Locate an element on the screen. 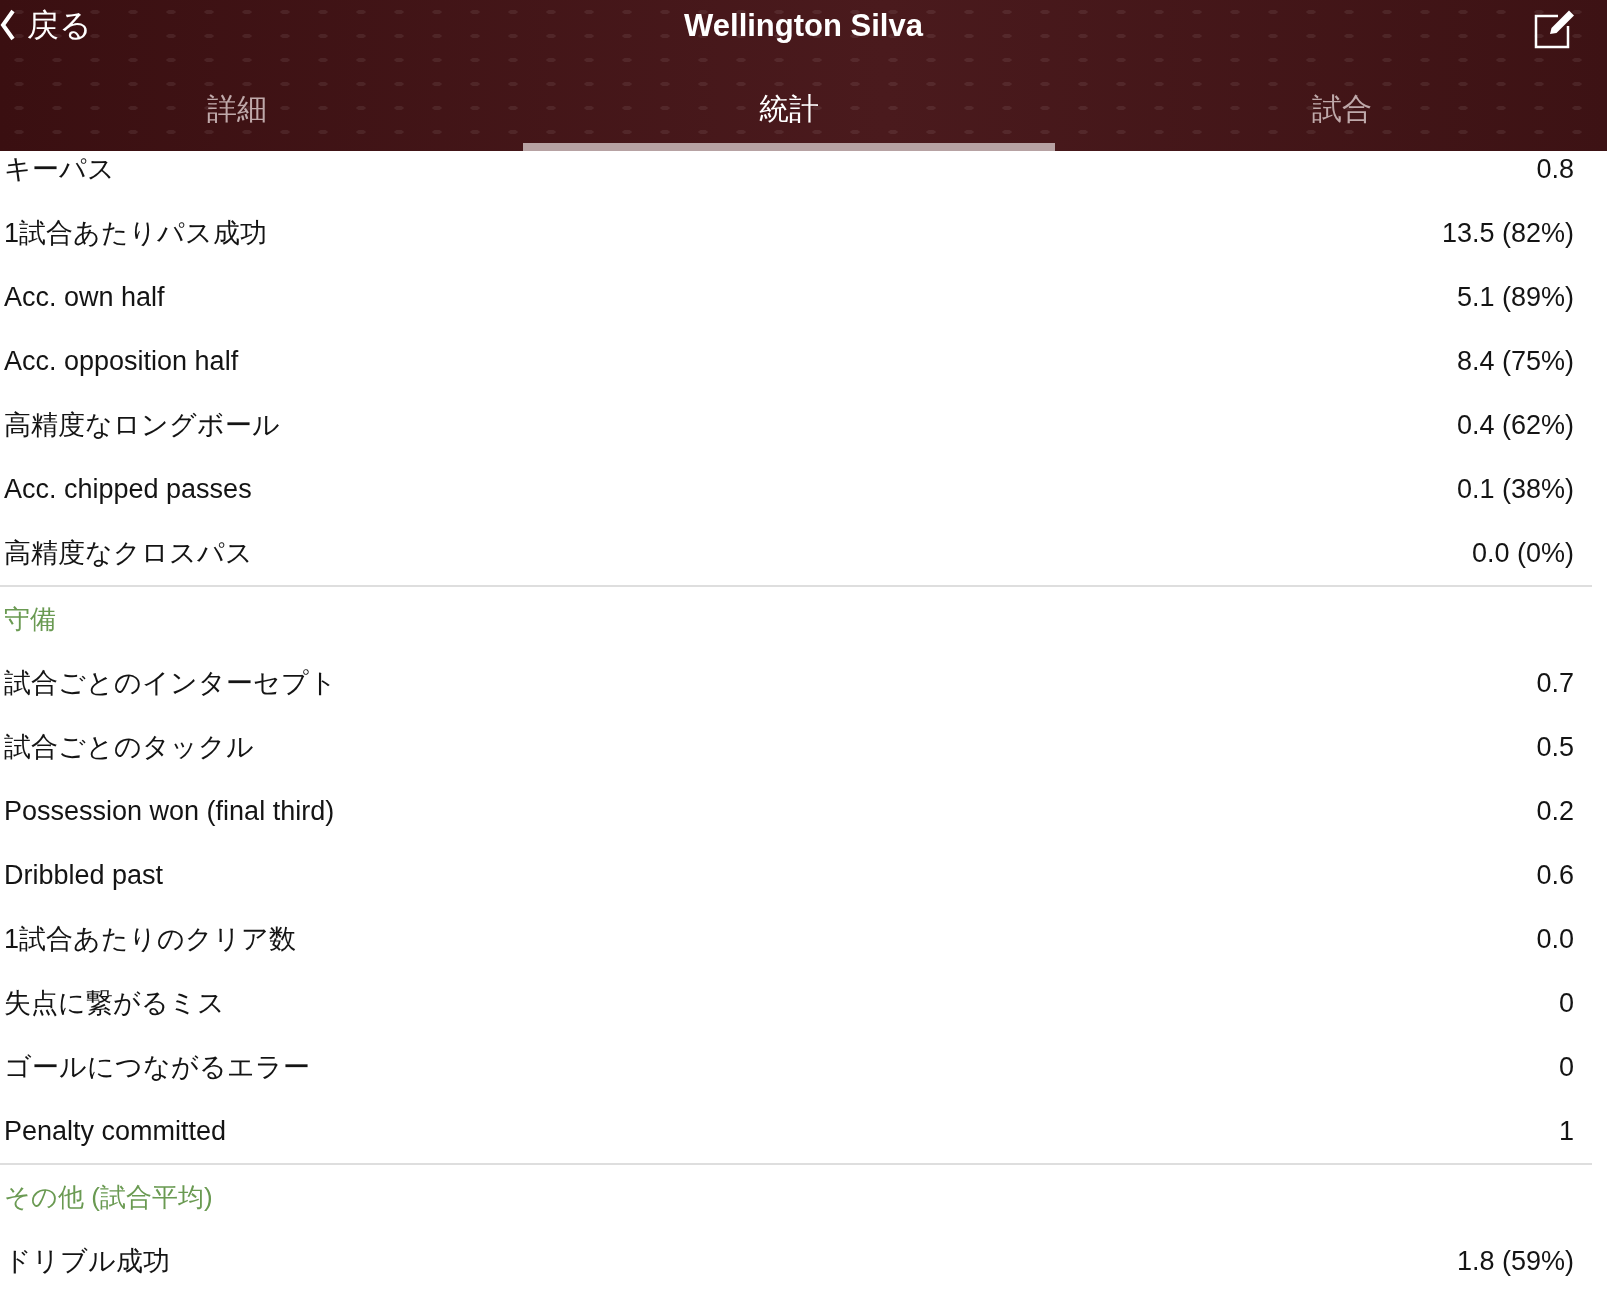  section-heading: その他 (試合平均) is located at coordinates (108, 1197).